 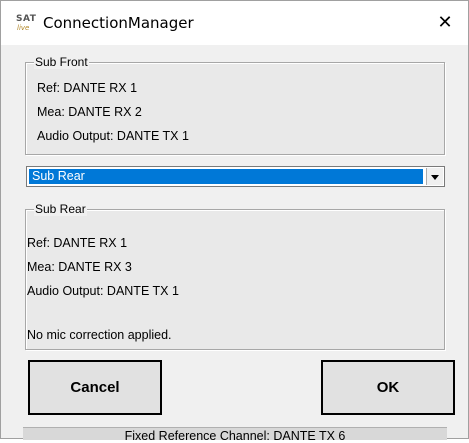 What do you see at coordinates (87, 88) in the screenshot?
I see `sub-front-ref: Ref: DANTE RX 1` at bounding box center [87, 88].